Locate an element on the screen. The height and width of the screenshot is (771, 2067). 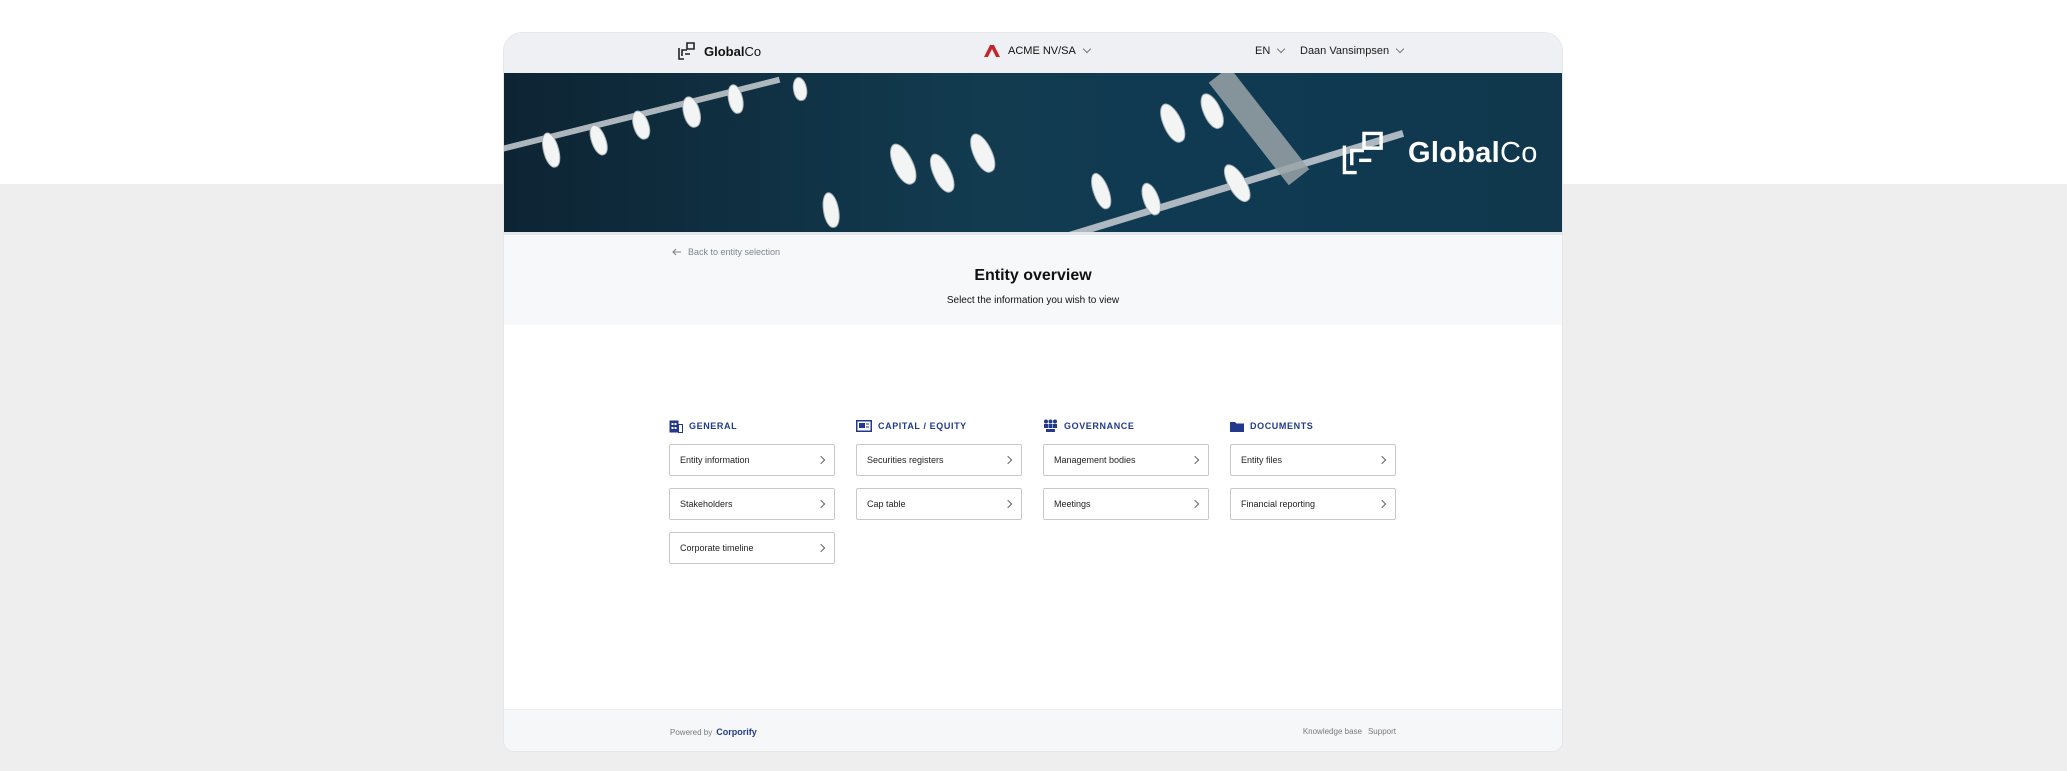
people-icon is located at coordinates (1050, 425).